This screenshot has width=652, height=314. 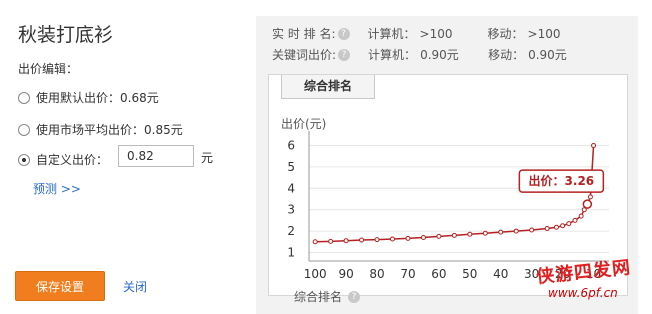 I want to click on option-market-average-bid-label: 使用市场平均出价：0.85元, so click(x=109, y=130).